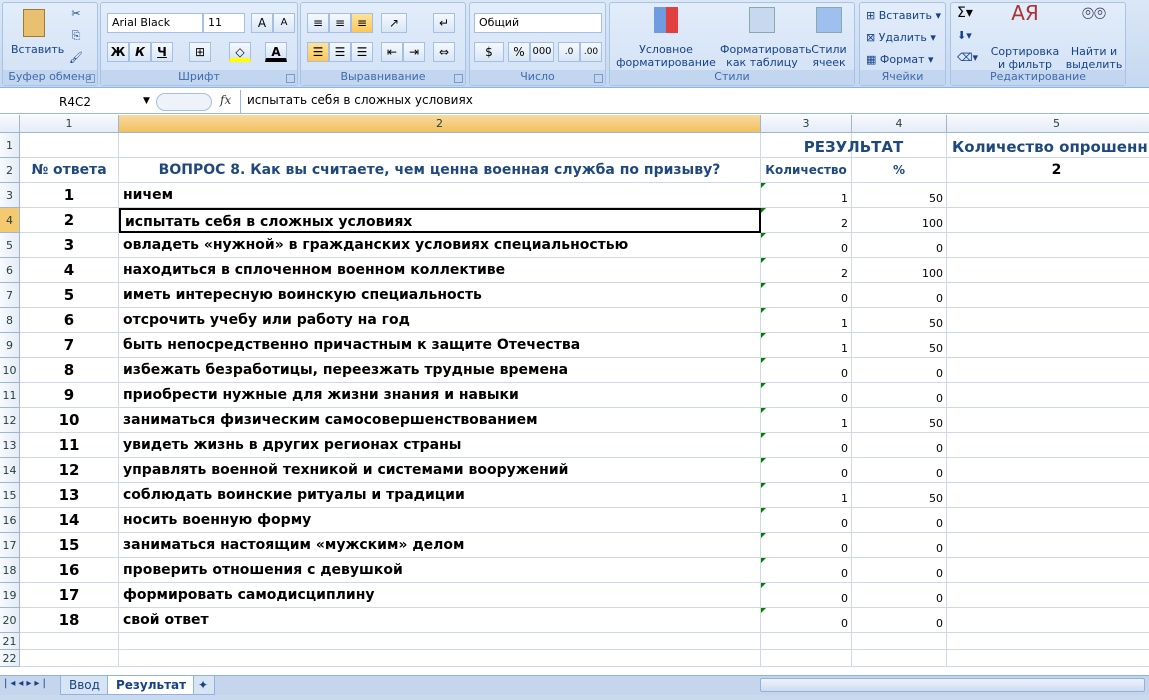 The height and width of the screenshot is (700, 1149). I want to click on thousands-button: 000, so click(542, 52).